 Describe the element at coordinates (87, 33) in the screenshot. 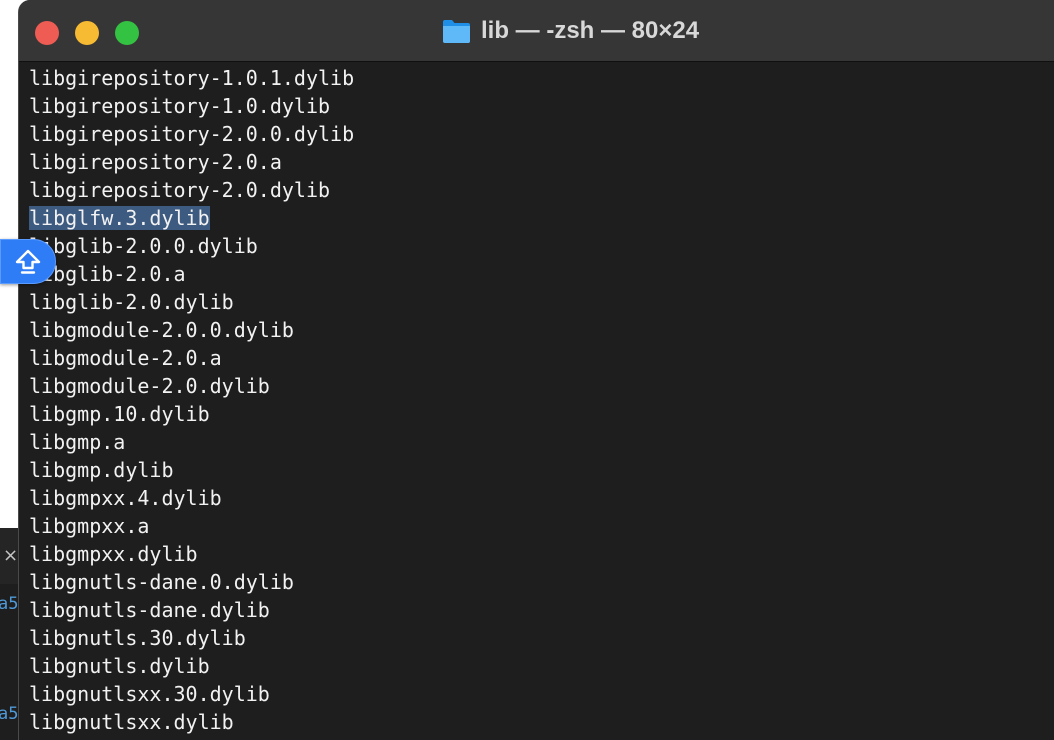

I see `minimize-button` at that location.